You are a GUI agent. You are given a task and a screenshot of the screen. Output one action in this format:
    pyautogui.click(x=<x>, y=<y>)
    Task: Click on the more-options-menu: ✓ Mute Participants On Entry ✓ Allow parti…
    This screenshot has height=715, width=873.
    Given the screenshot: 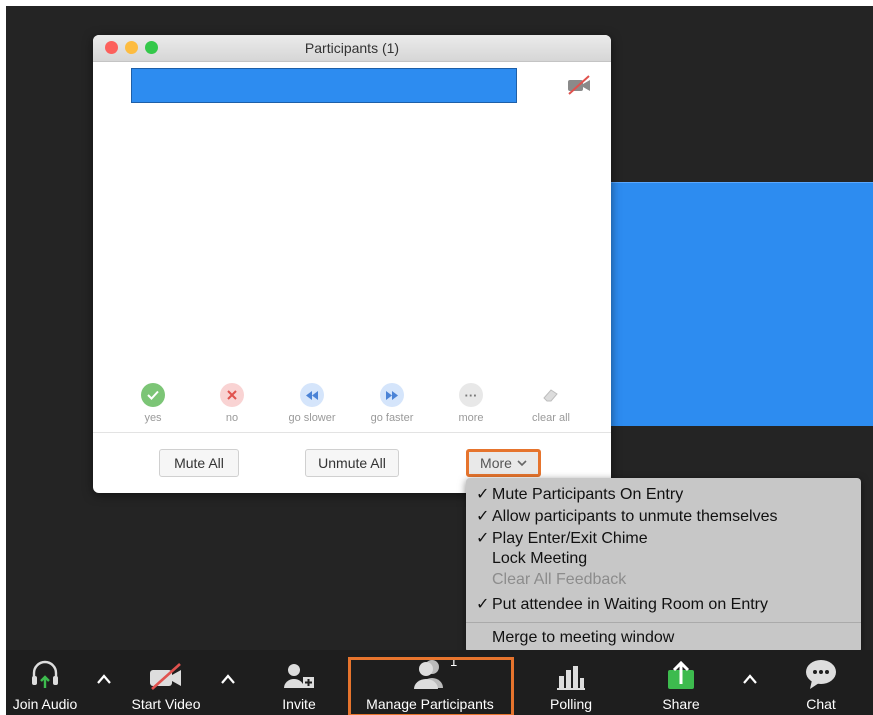 What is the action you would take?
    pyautogui.click(x=663, y=565)
    